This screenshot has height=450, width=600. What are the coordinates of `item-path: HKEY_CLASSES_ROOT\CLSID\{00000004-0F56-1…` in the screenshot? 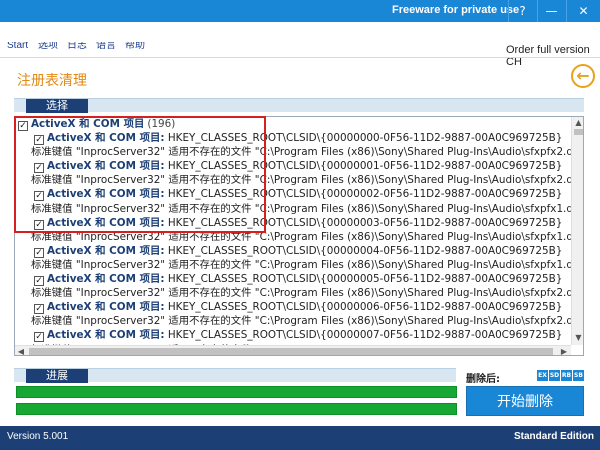 It's located at (363, 250).